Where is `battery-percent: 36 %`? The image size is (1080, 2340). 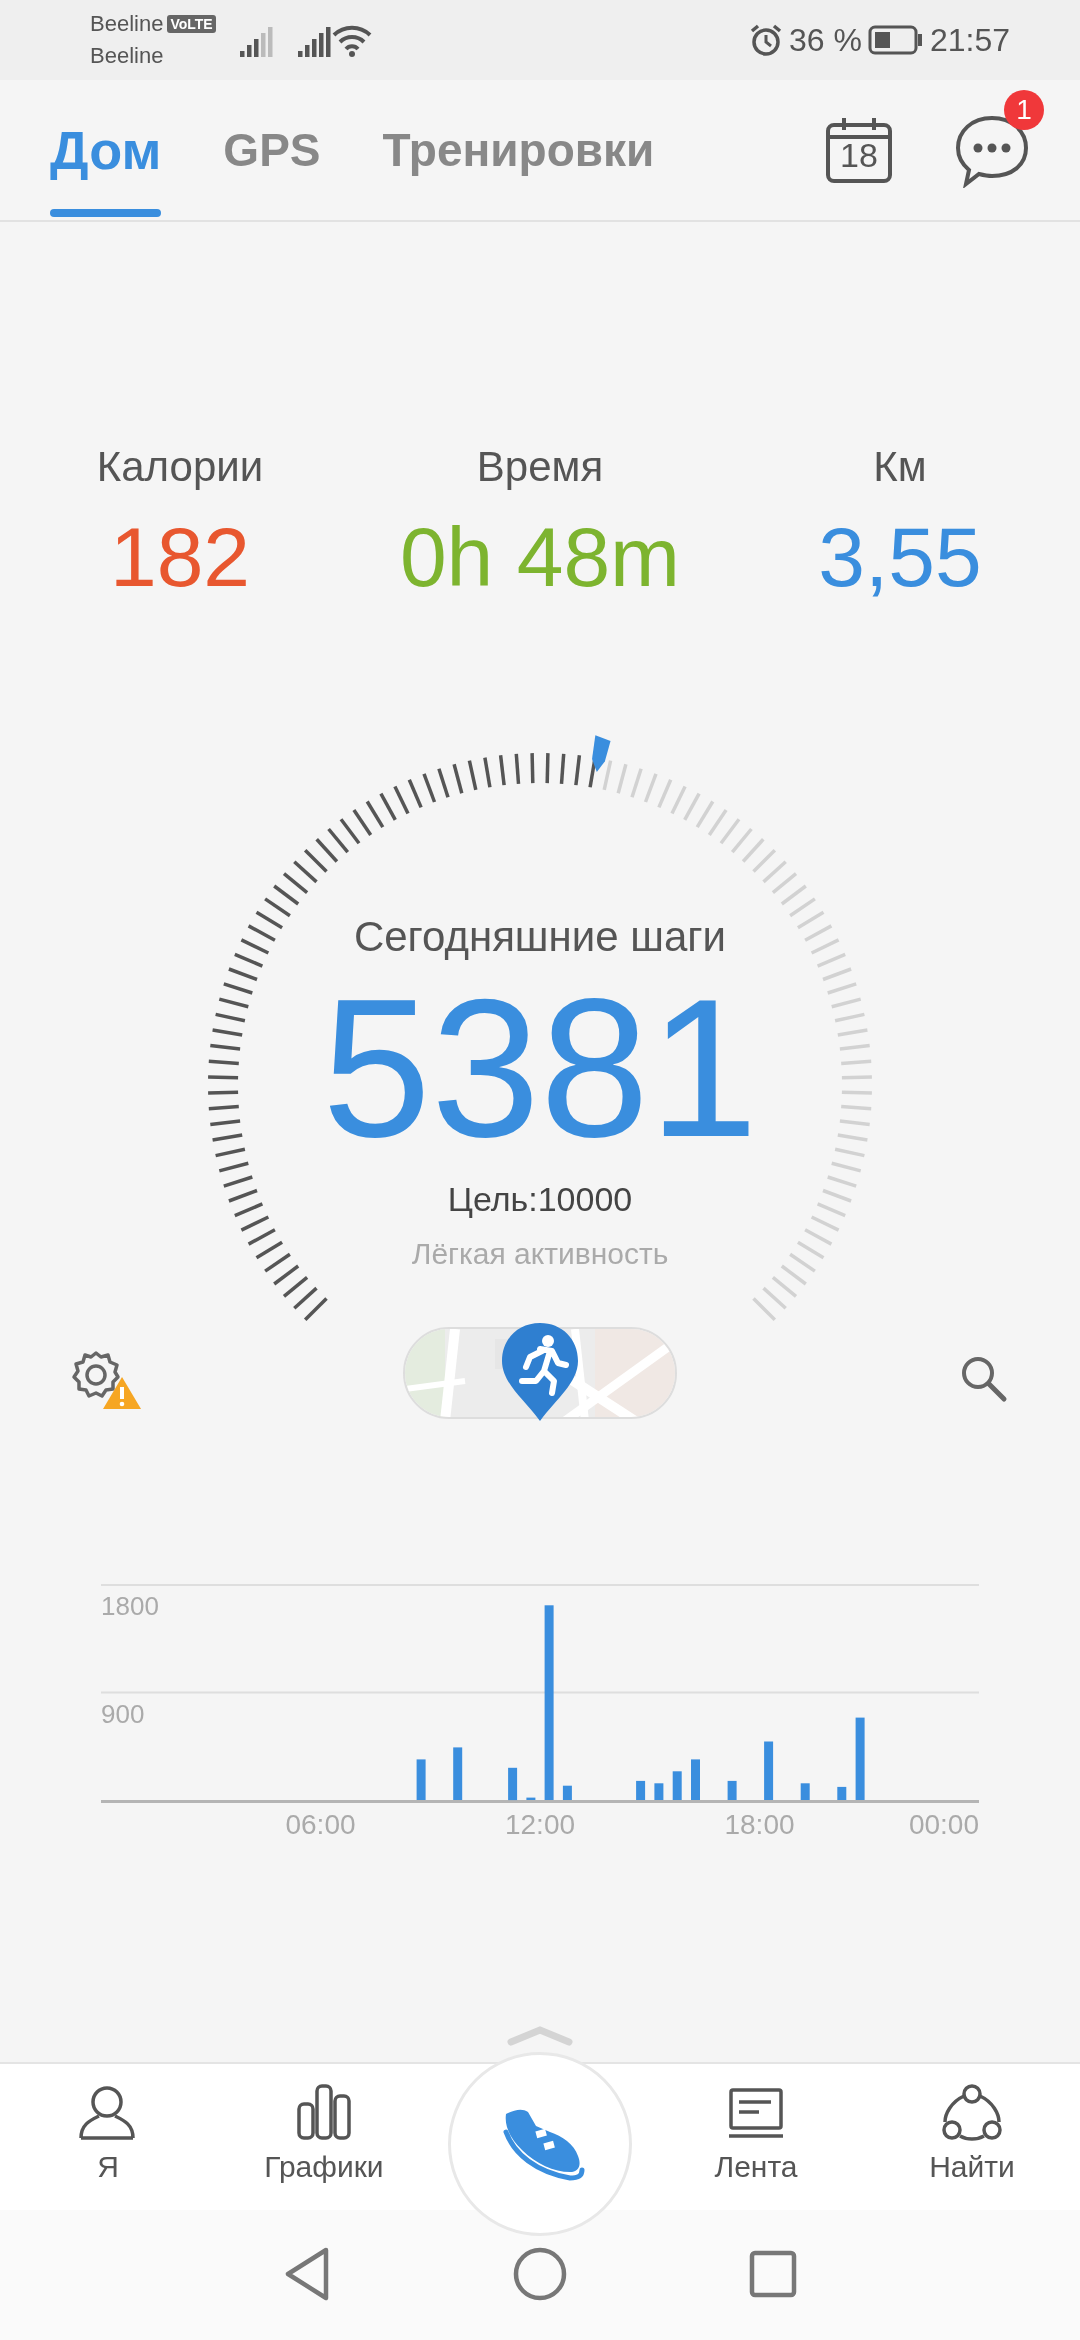
battery-percent: 36 % is located at coordinates (825, 40).